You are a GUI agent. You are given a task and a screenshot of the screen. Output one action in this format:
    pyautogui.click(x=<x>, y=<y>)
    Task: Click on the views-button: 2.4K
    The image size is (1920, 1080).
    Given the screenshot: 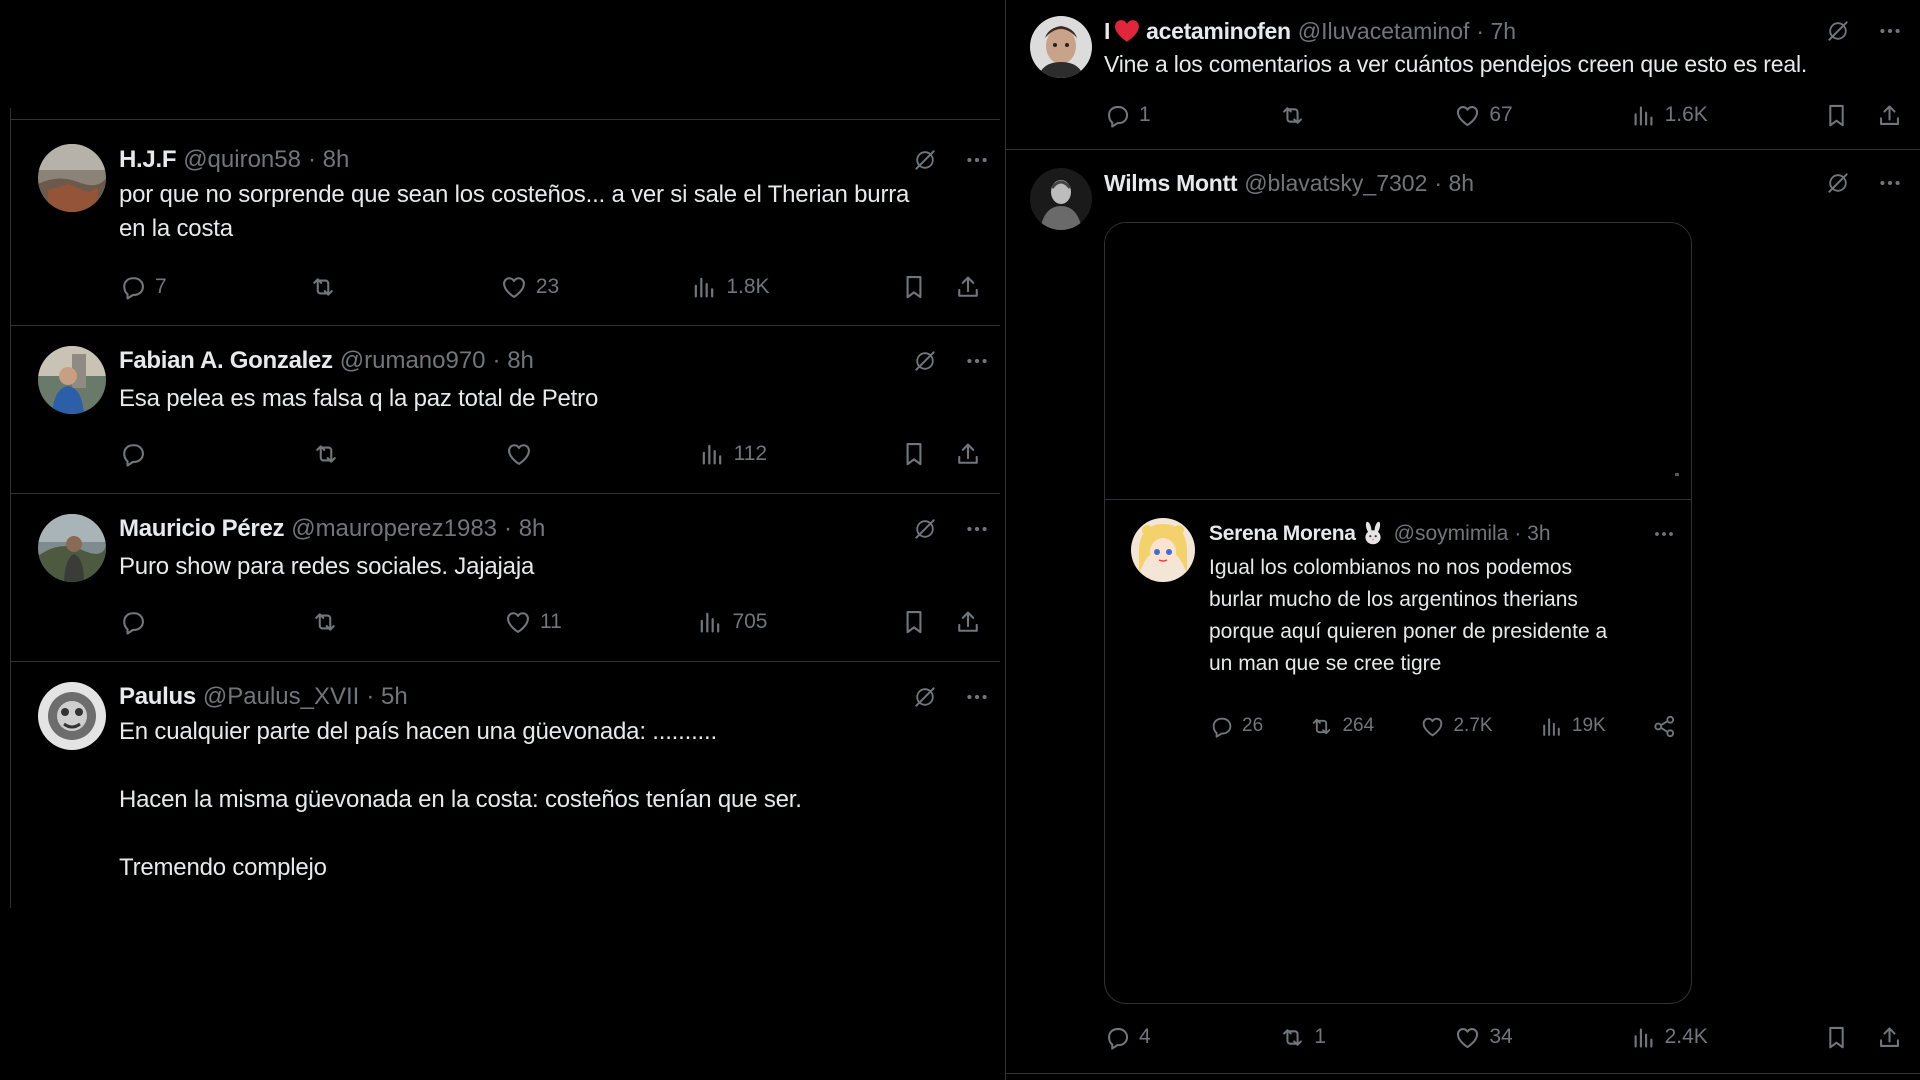 What is the action you would take?
    pyautogui.click(x=1669, y=1037)
    